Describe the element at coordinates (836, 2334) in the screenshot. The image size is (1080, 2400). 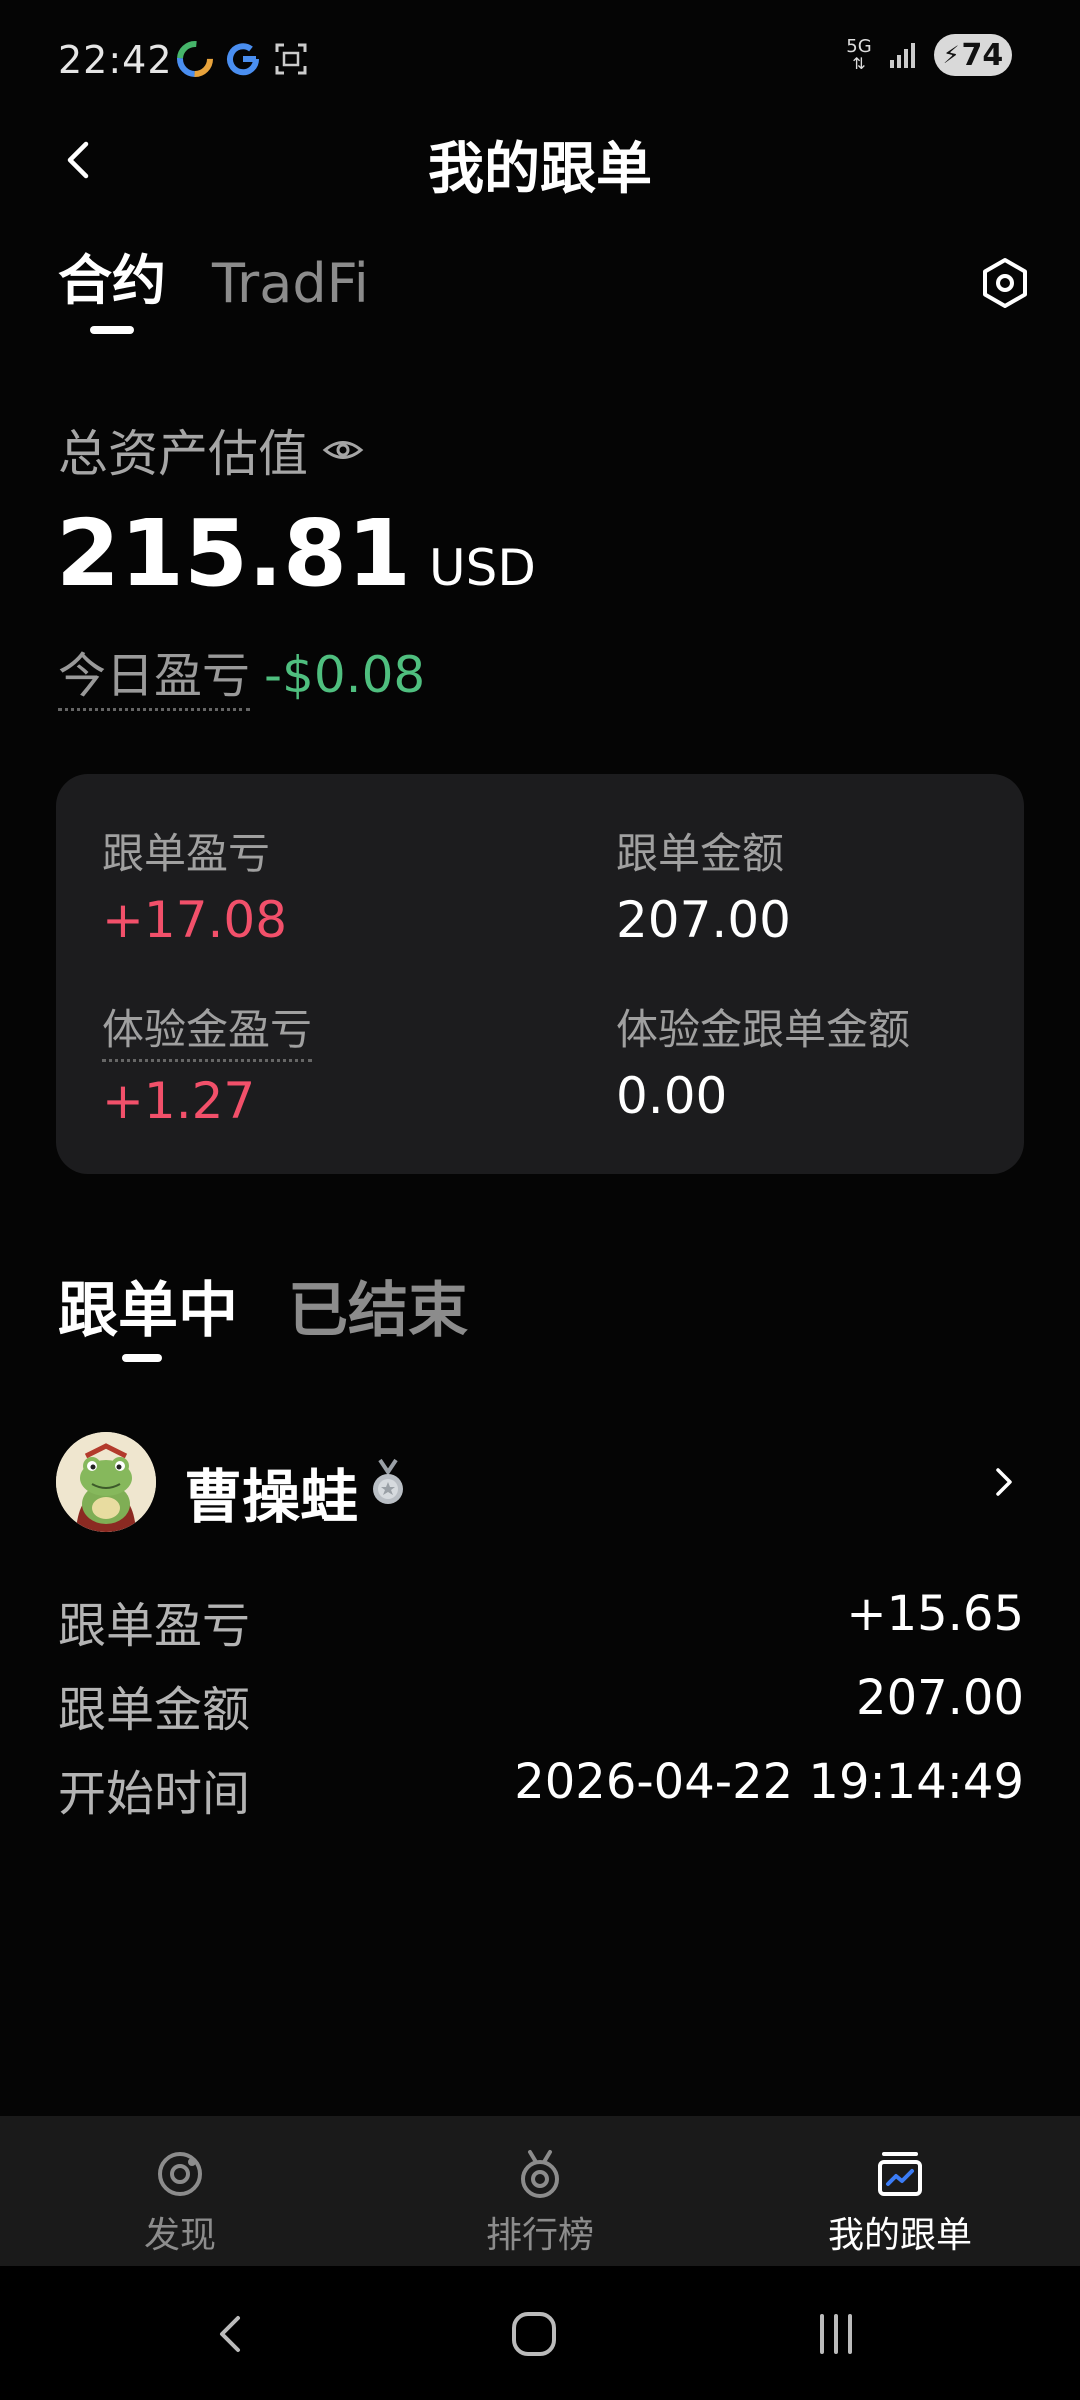
I see `system-recents-icon` at that location.